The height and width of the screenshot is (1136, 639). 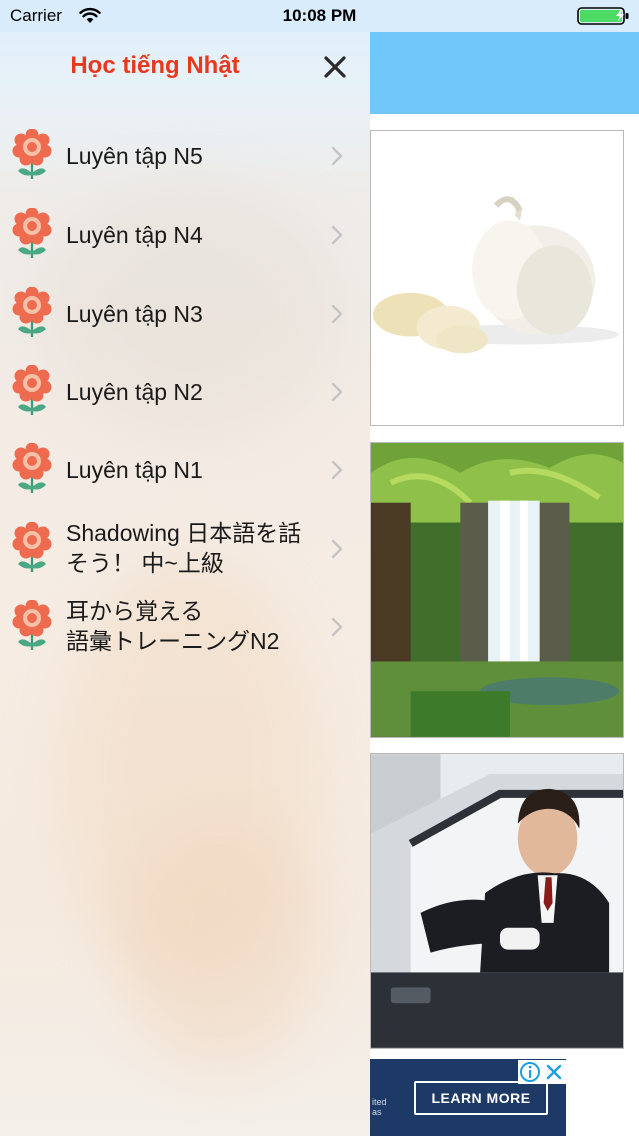 I want to click on close-icon, so click(x=335, y=67).